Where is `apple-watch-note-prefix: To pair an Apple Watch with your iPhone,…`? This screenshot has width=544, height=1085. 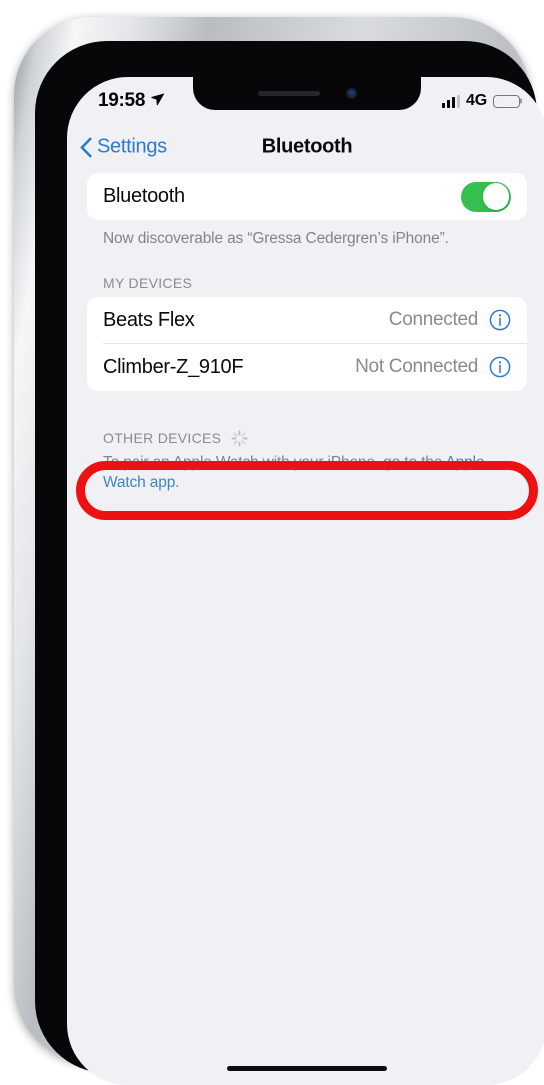 apple-watch-note-prefix: To pair an Apple Watch with your iPhone,… is located at coordinates (274, 462).